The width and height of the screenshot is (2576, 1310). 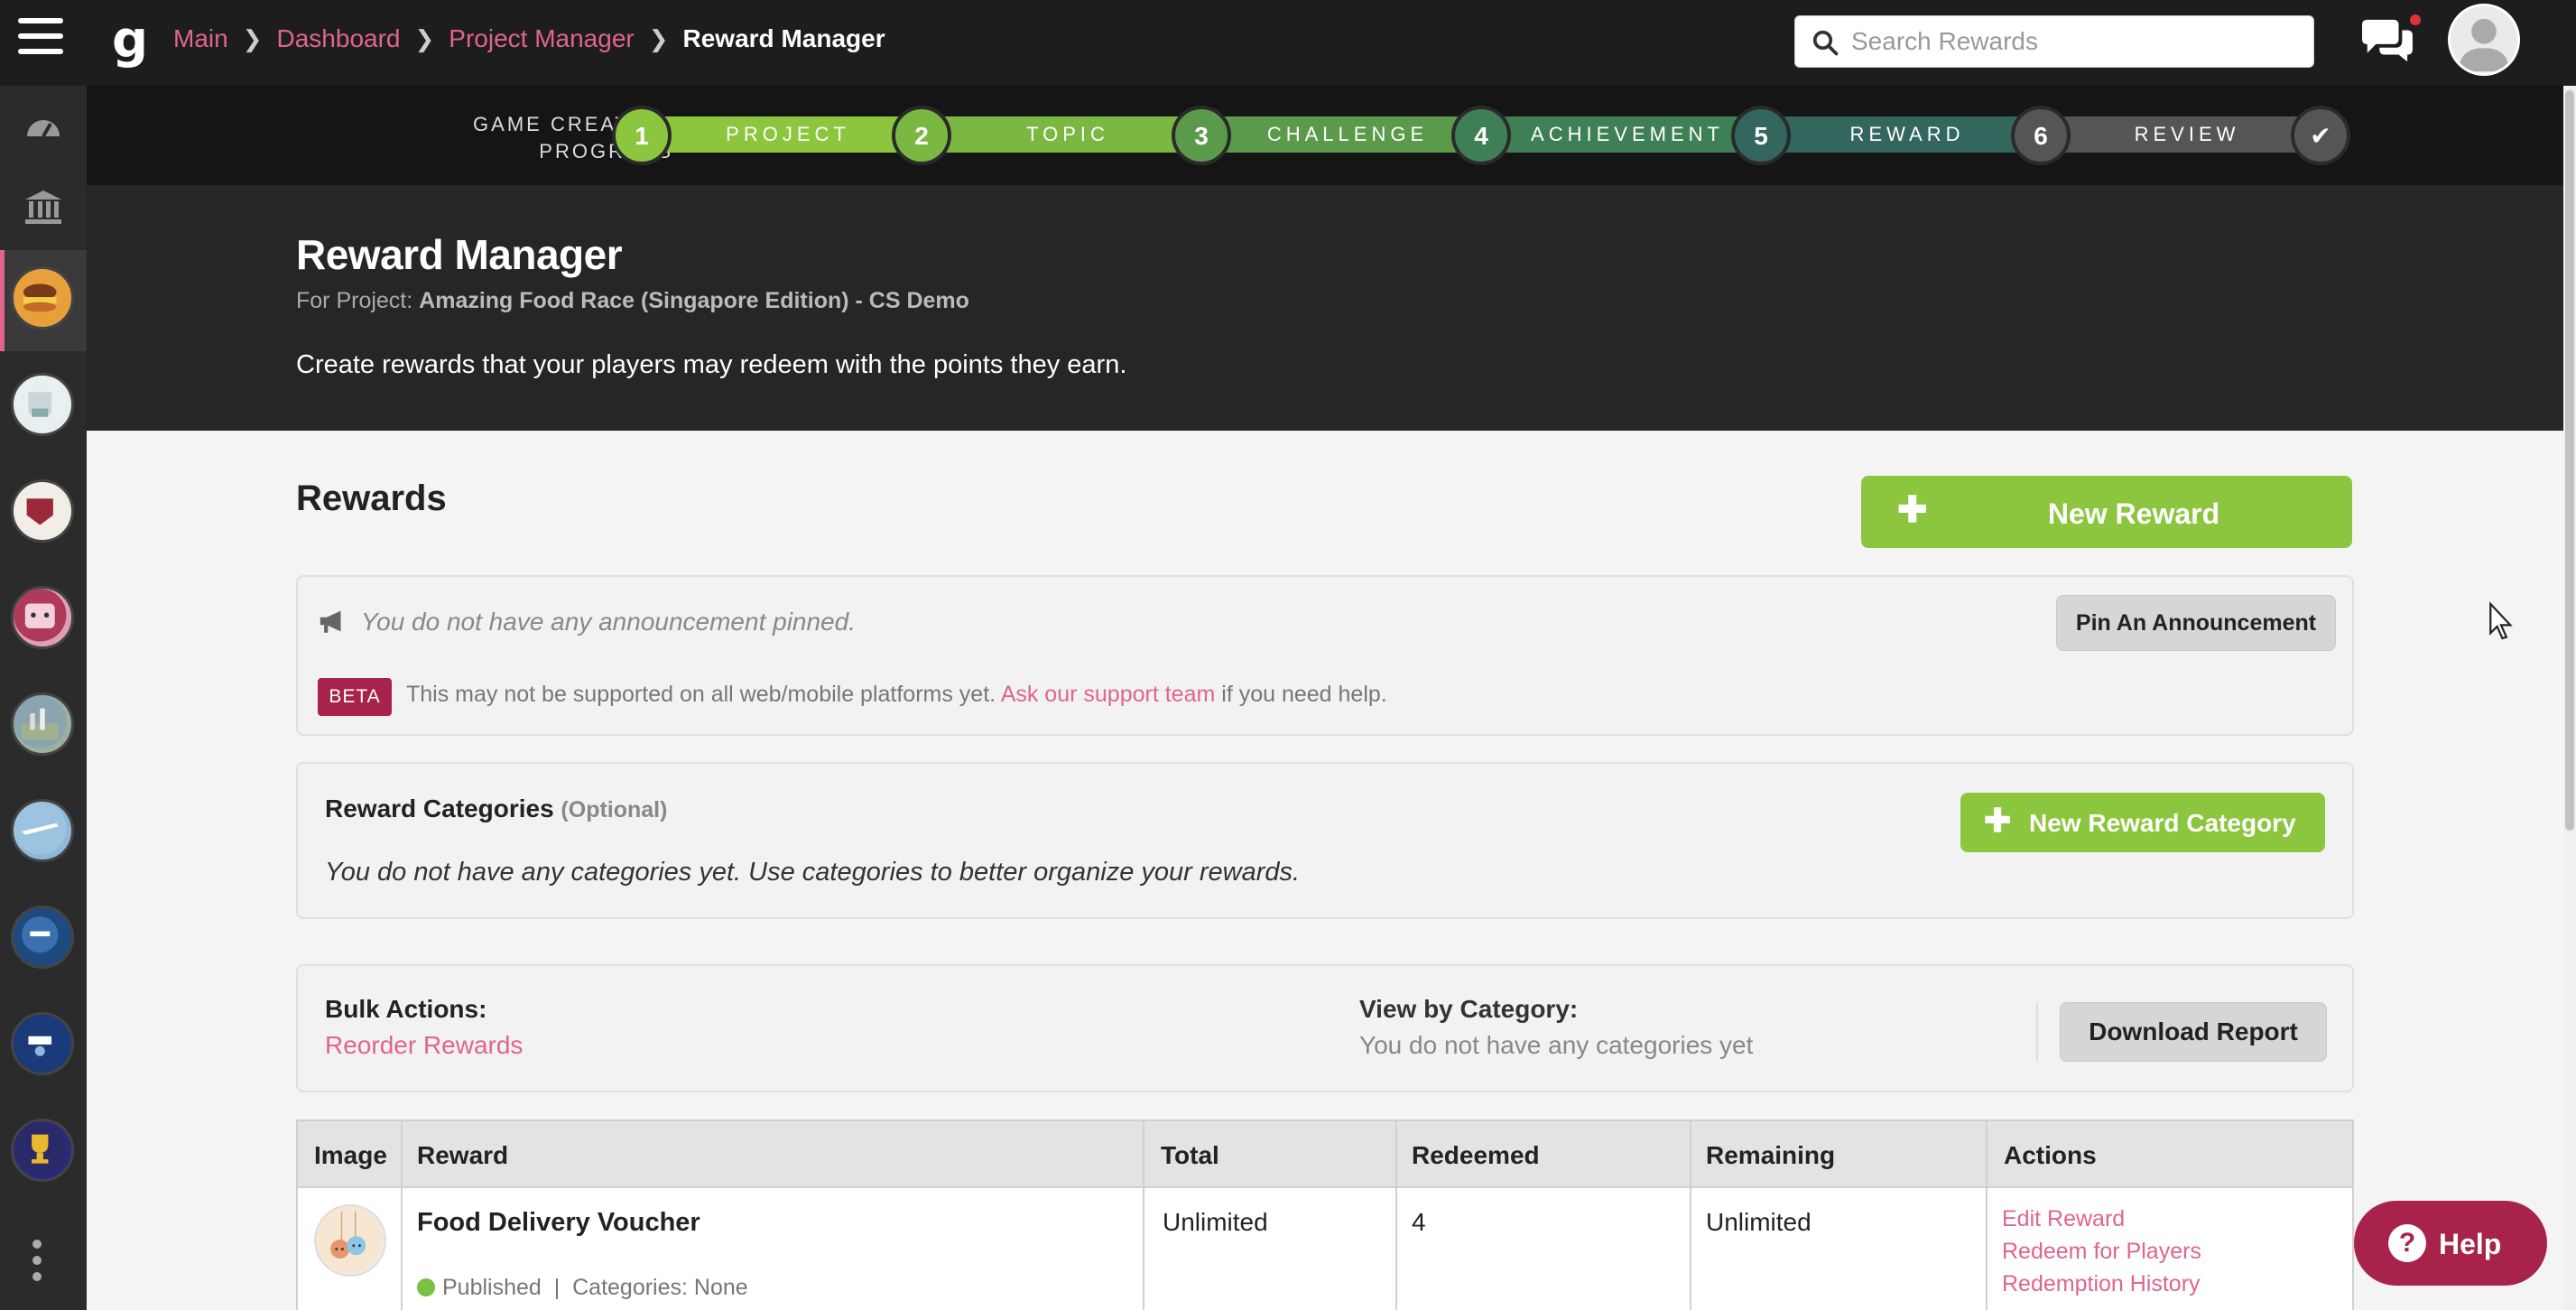 I want to click on step-achievement: ACHIEVEMENT, so click(x=1627, y=134).